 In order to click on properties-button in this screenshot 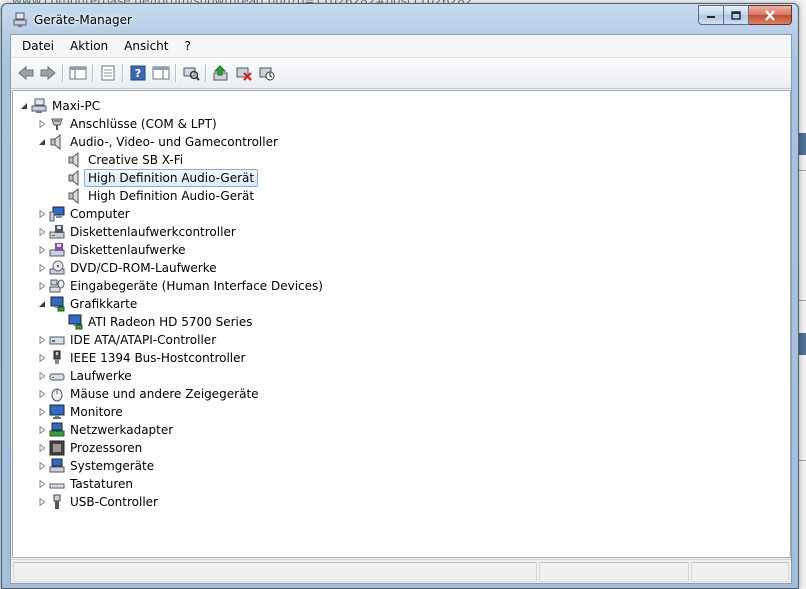, I will do `click(108, 73)`.